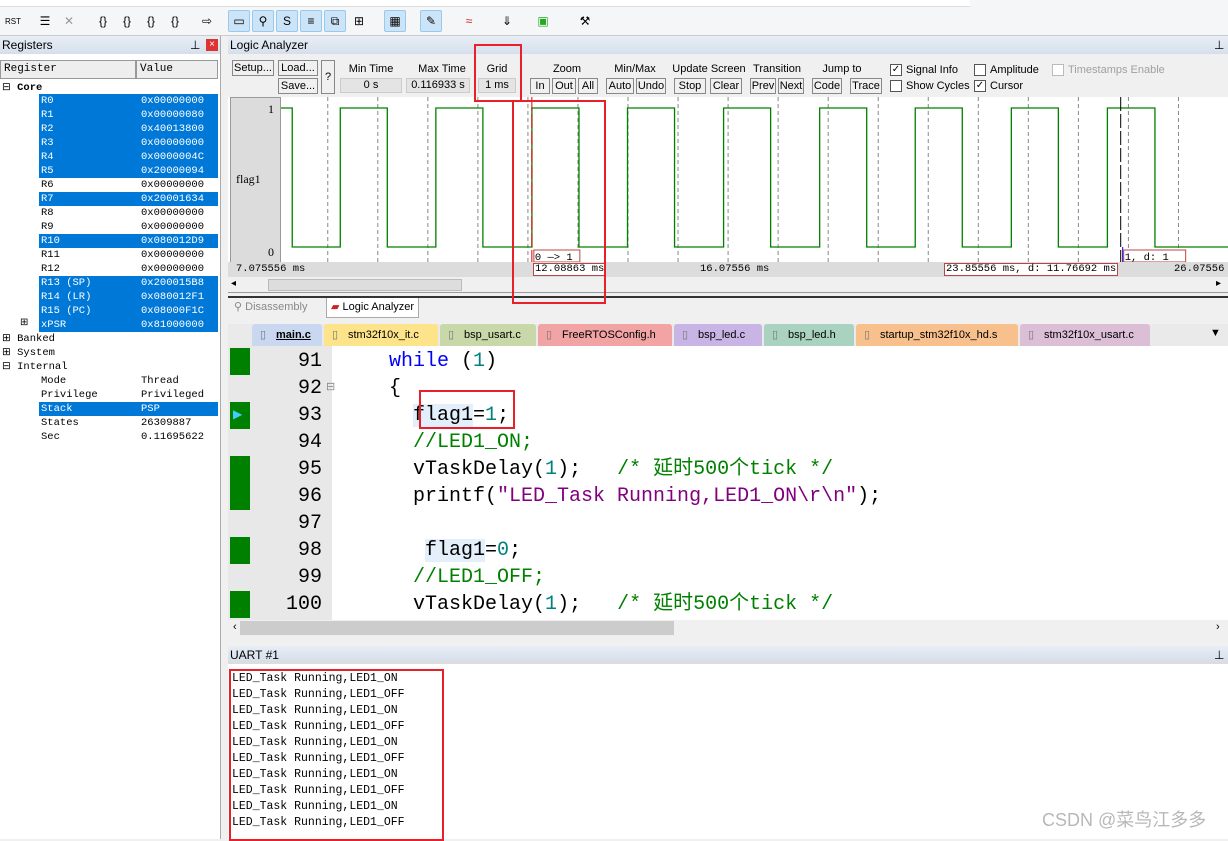  Describe the element at coordinates (177, 69) in the screenshot. I see `column-header-value: Value` at that location.